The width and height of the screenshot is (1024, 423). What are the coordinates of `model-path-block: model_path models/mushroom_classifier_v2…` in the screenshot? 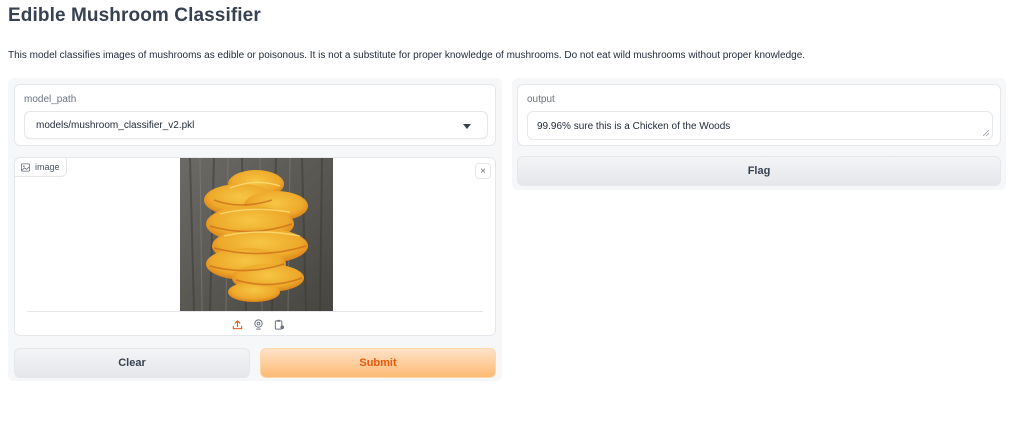 It's located at (255, 115).